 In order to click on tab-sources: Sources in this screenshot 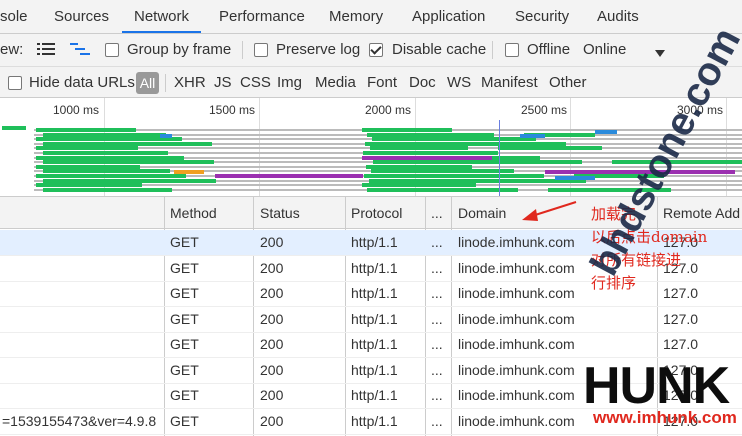, I will do `click(81, 16)`.